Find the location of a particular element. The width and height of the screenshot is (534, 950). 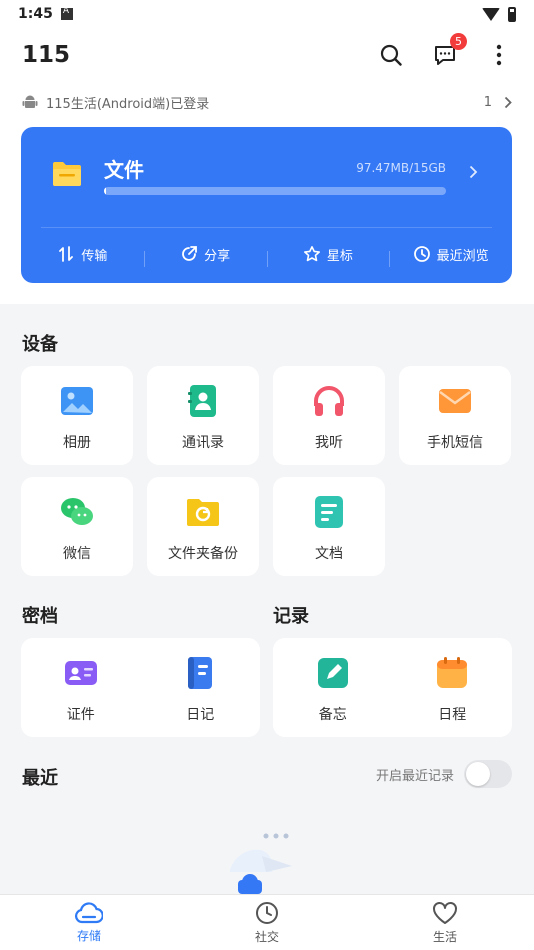

more-menu-button is located at coordinates (499, 55).